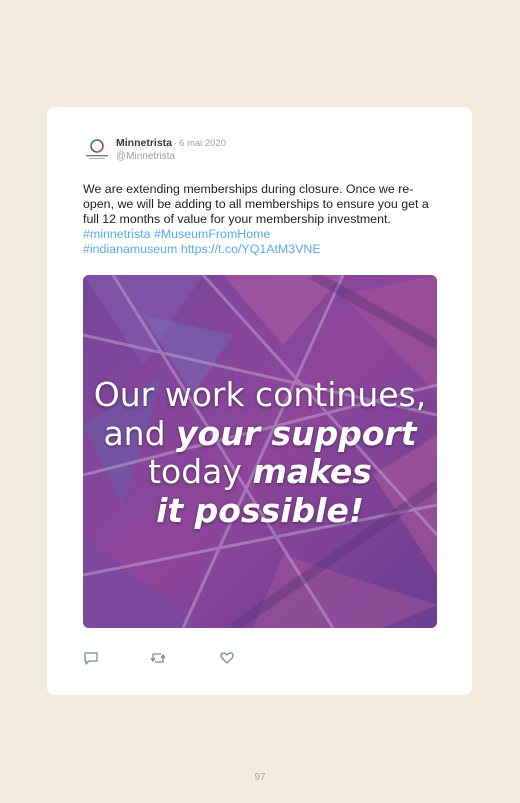 The height and width of the screenshot is (803, 520). Describe the element at coordinates (130, 249) in the screenshot. I see `hashtag-indianamuseum: #indianamuseum` at that location.